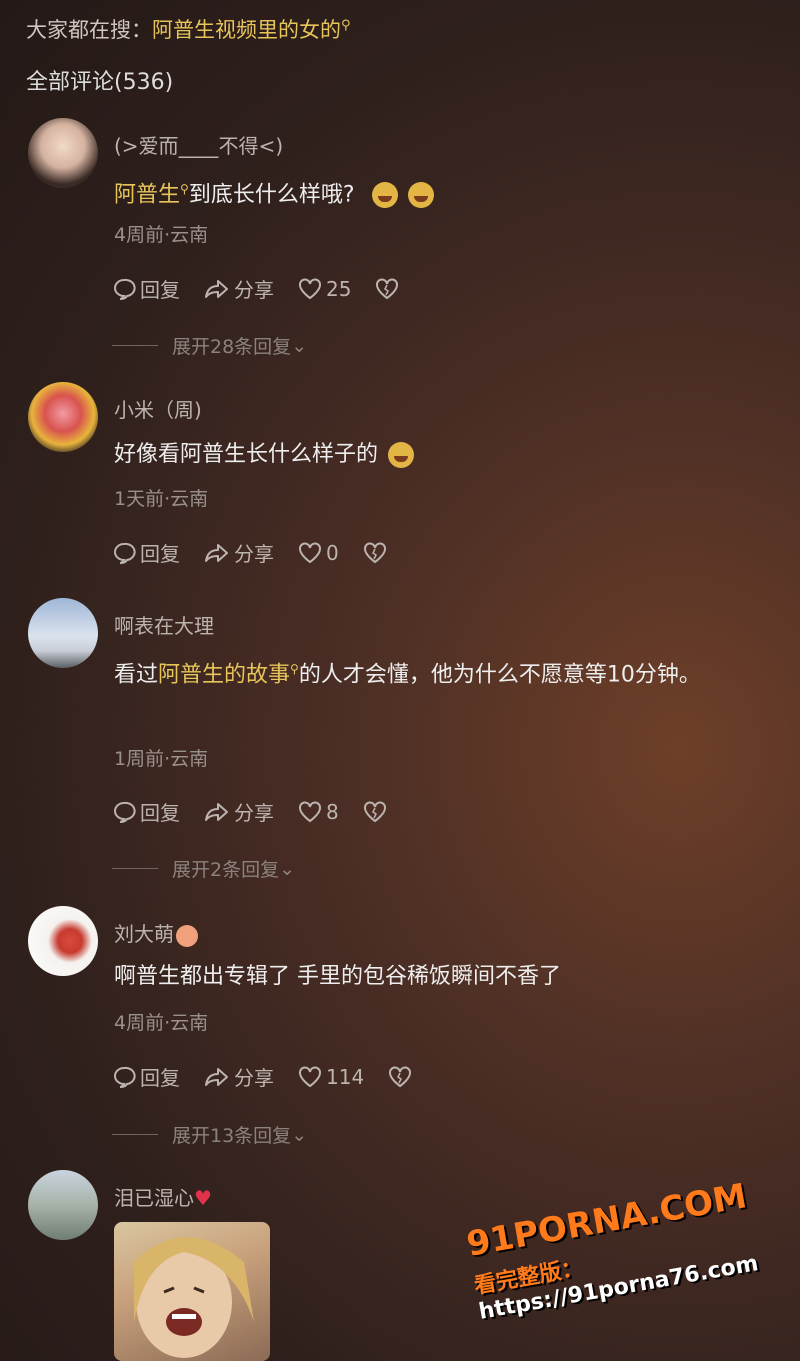 This screenshot has height=1361, width=800. I want to click on comment-text: 啊普生都出专辑了 手里的包谷稀饭瞬间不香了, so click(337, 976).